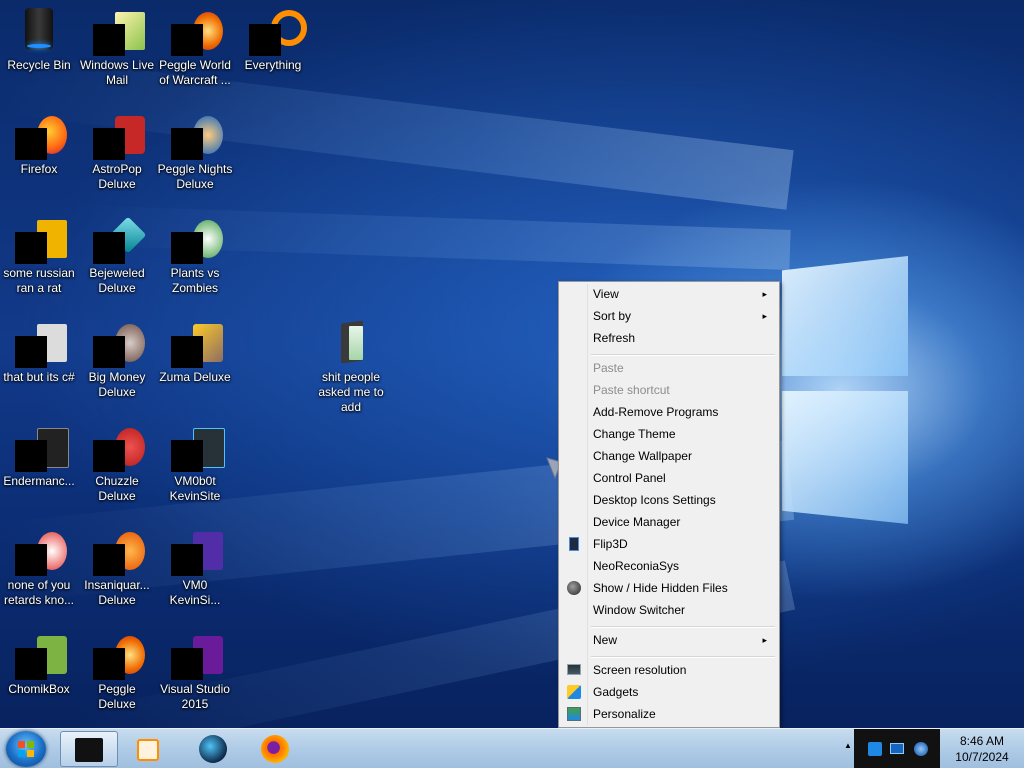 The image size is (1024, 768). Describe the element at coordinates (629, 478) in the screenshot. I see `menu-item-label: Control Panel` at that location.